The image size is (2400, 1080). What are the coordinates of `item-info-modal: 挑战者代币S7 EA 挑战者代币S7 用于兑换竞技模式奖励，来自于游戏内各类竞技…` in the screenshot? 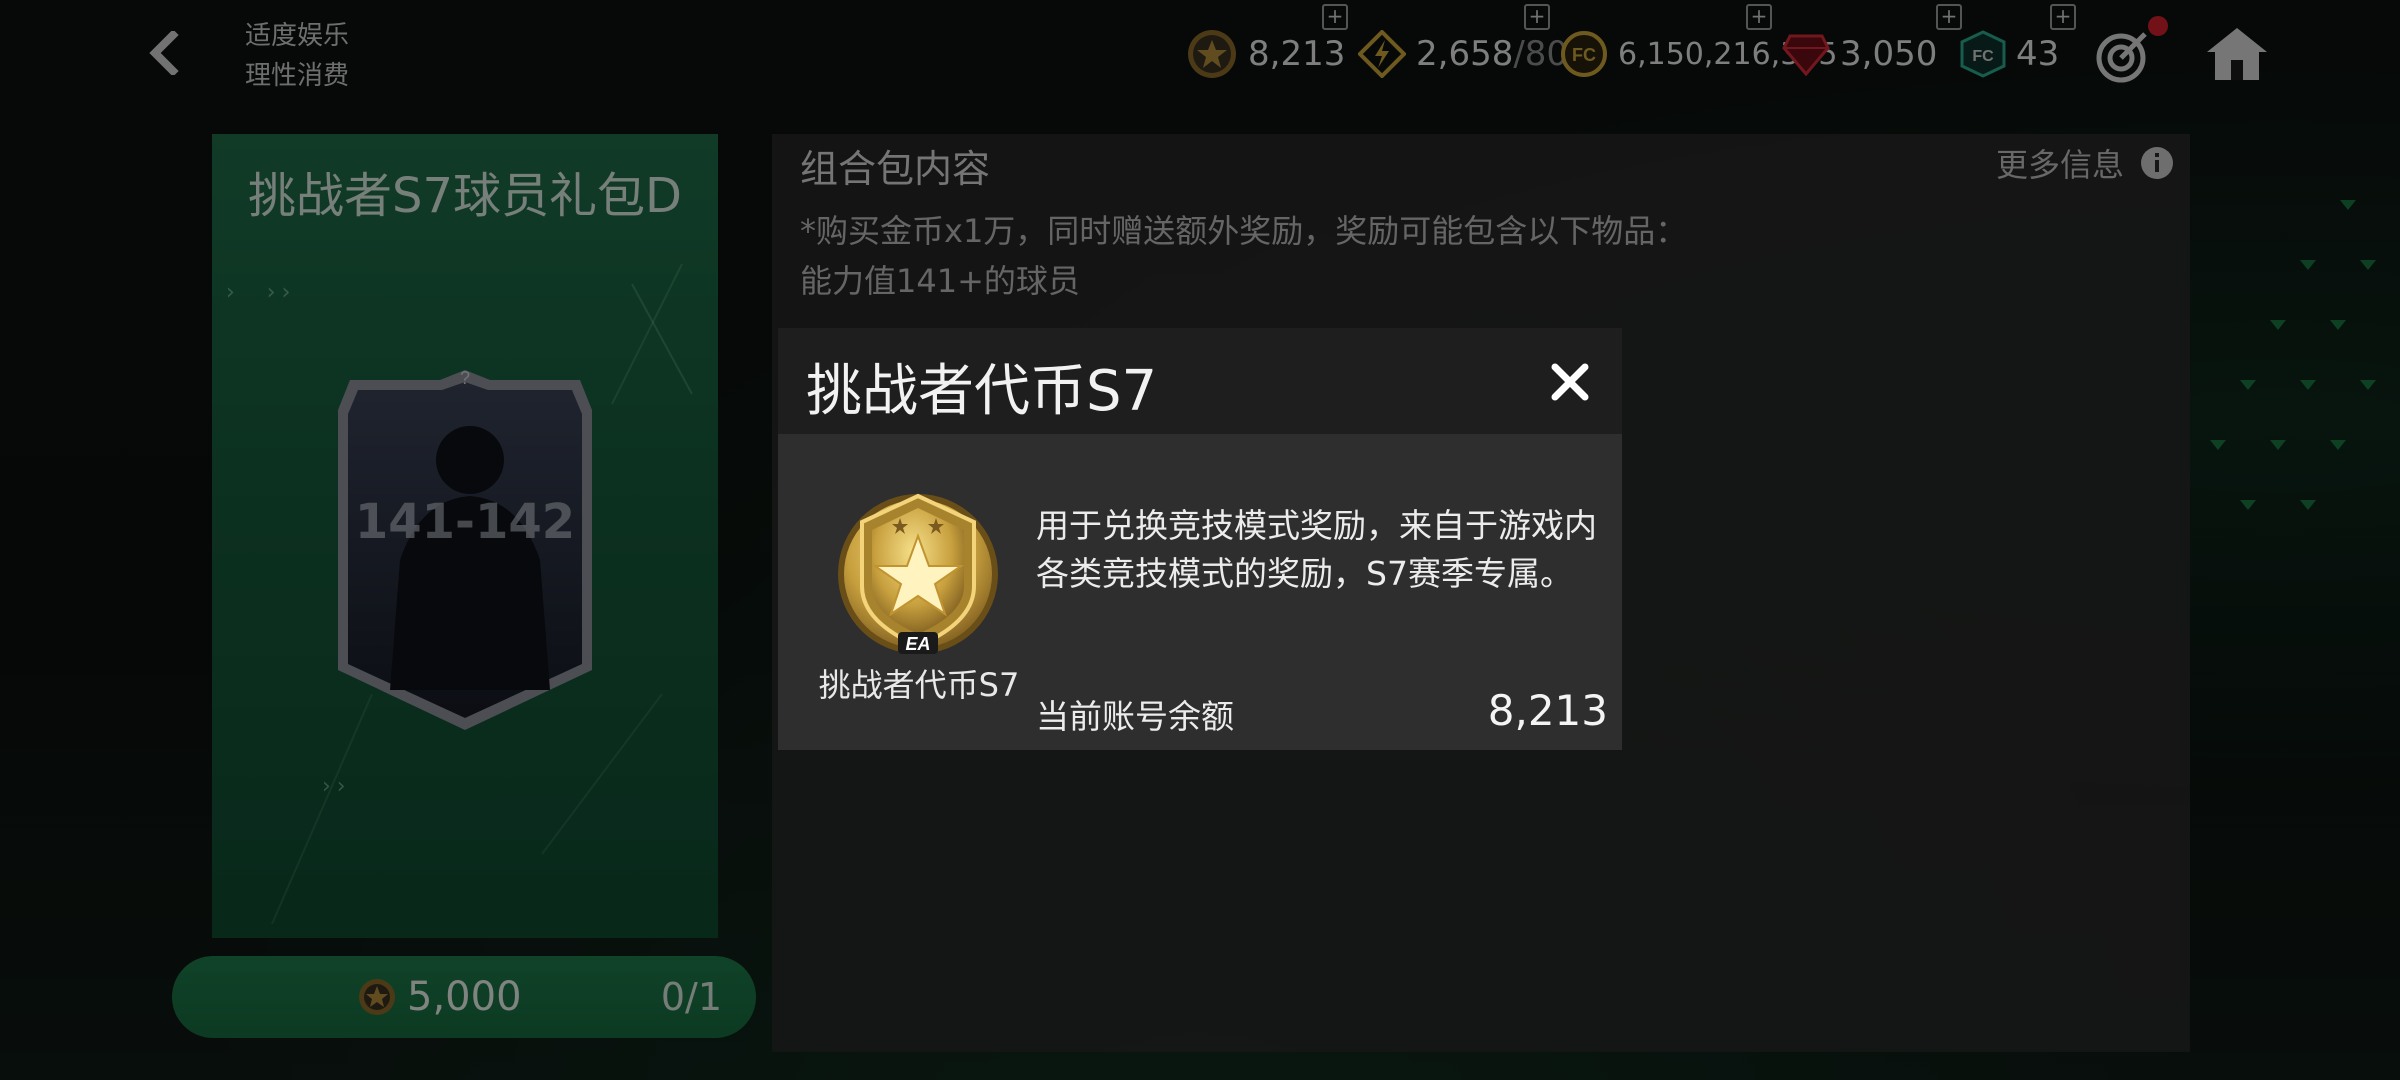 It's located at (1200, 539).